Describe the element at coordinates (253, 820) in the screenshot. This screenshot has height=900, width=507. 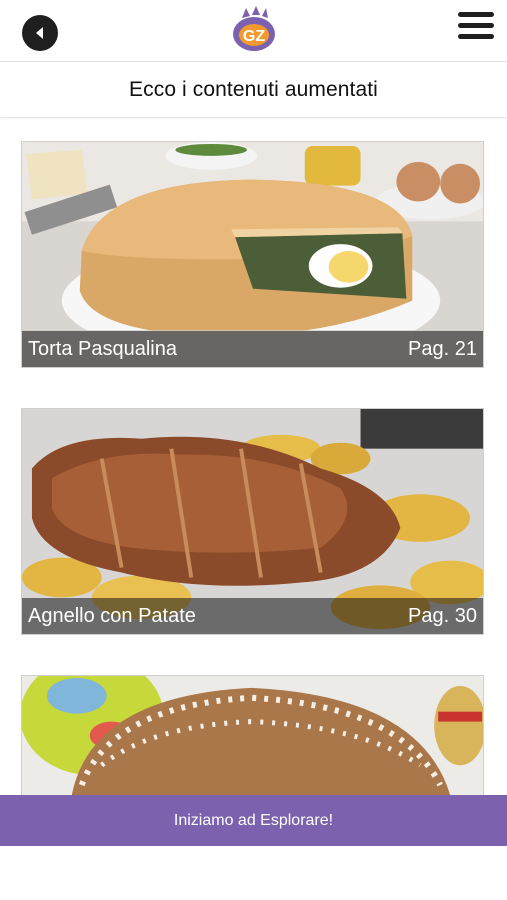
I see `start-exploring-button: Iniziamo ad Esplorare!` at that location.